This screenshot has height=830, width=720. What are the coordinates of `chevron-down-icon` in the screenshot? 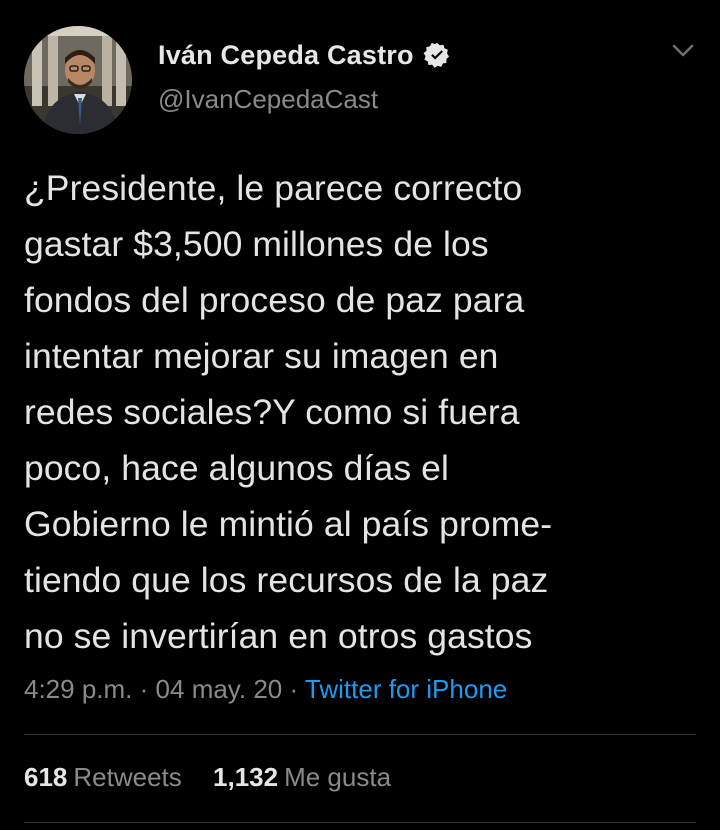 It's located at (683, 50).